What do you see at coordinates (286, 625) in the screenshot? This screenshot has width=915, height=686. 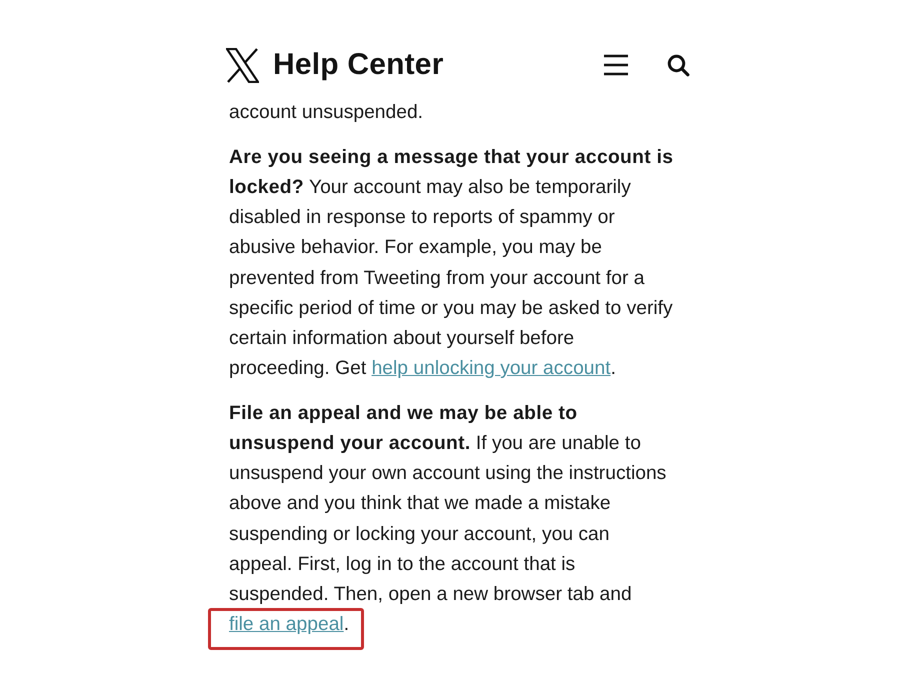 I see `link: file an appeal` at bounding box center [286, 625].